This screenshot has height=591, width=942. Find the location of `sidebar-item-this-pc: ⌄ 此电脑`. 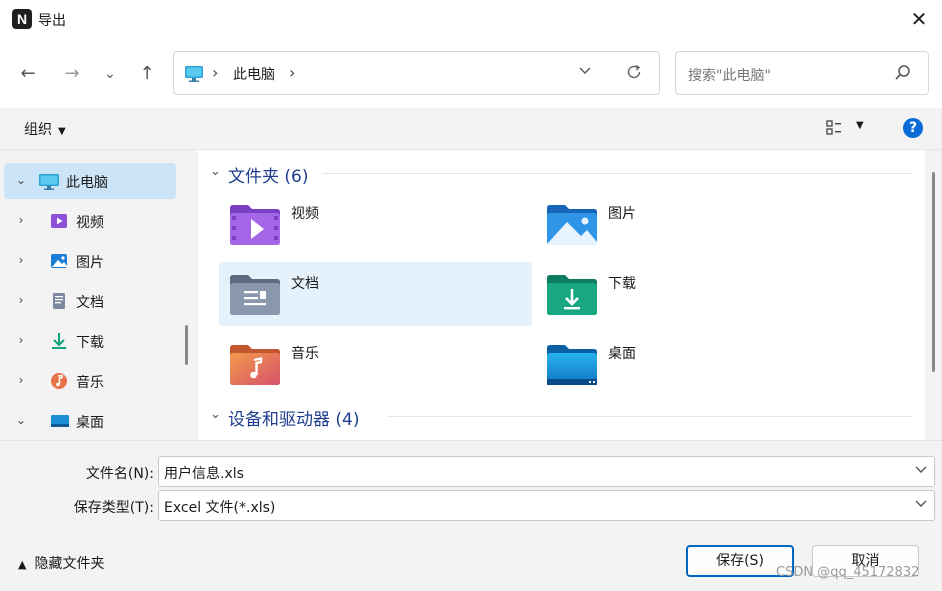

sidebar-item-this-pc: ⌄ 此电脑 is located at coordinates (90, 181).